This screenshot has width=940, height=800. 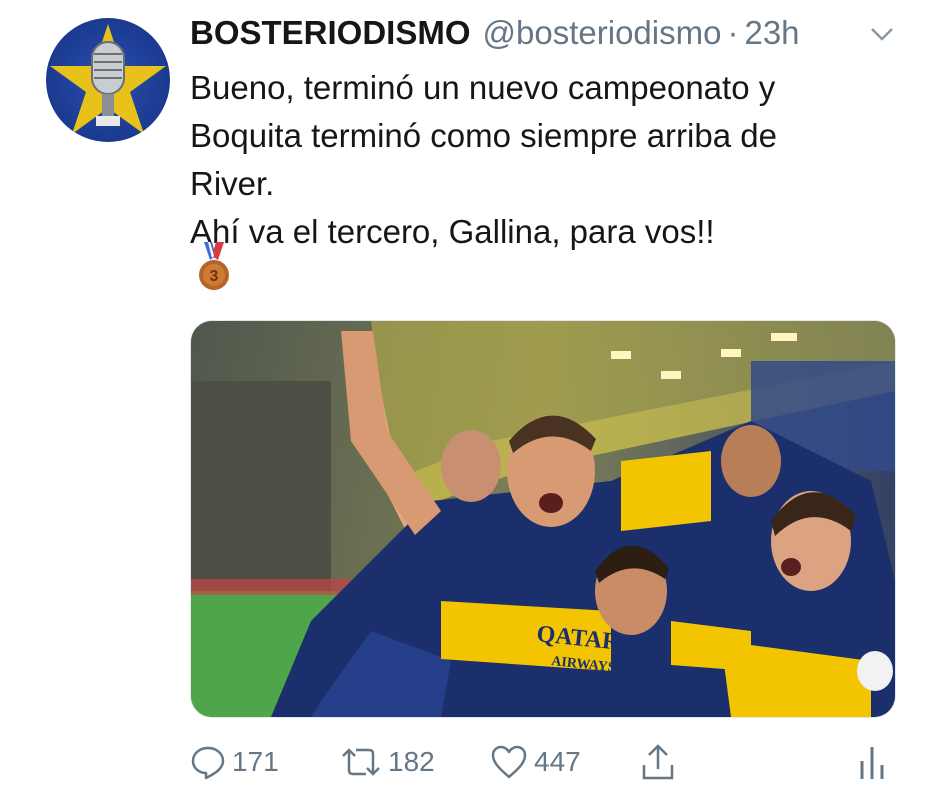 What do you see at coordinates (882, 34) in the screenshot?
I see `more-chevron-icon` at bounding box center [882, 34].